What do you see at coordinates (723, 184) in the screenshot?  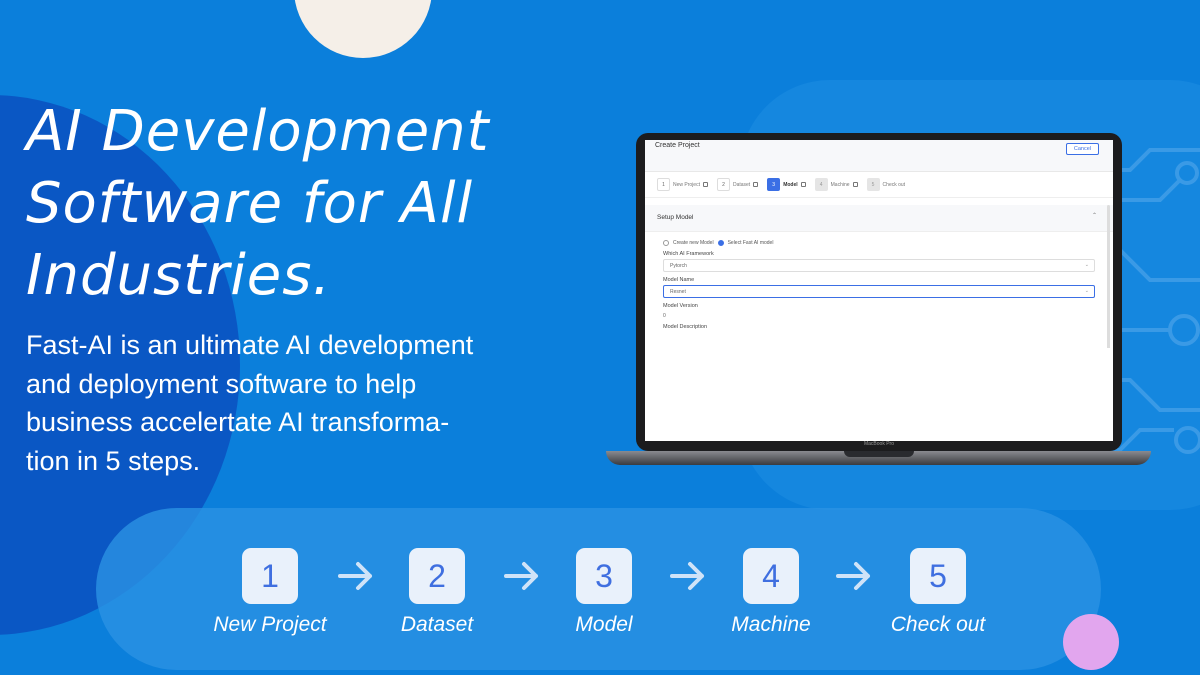 I see `step-number: 2` at bounding box center [723, 184].